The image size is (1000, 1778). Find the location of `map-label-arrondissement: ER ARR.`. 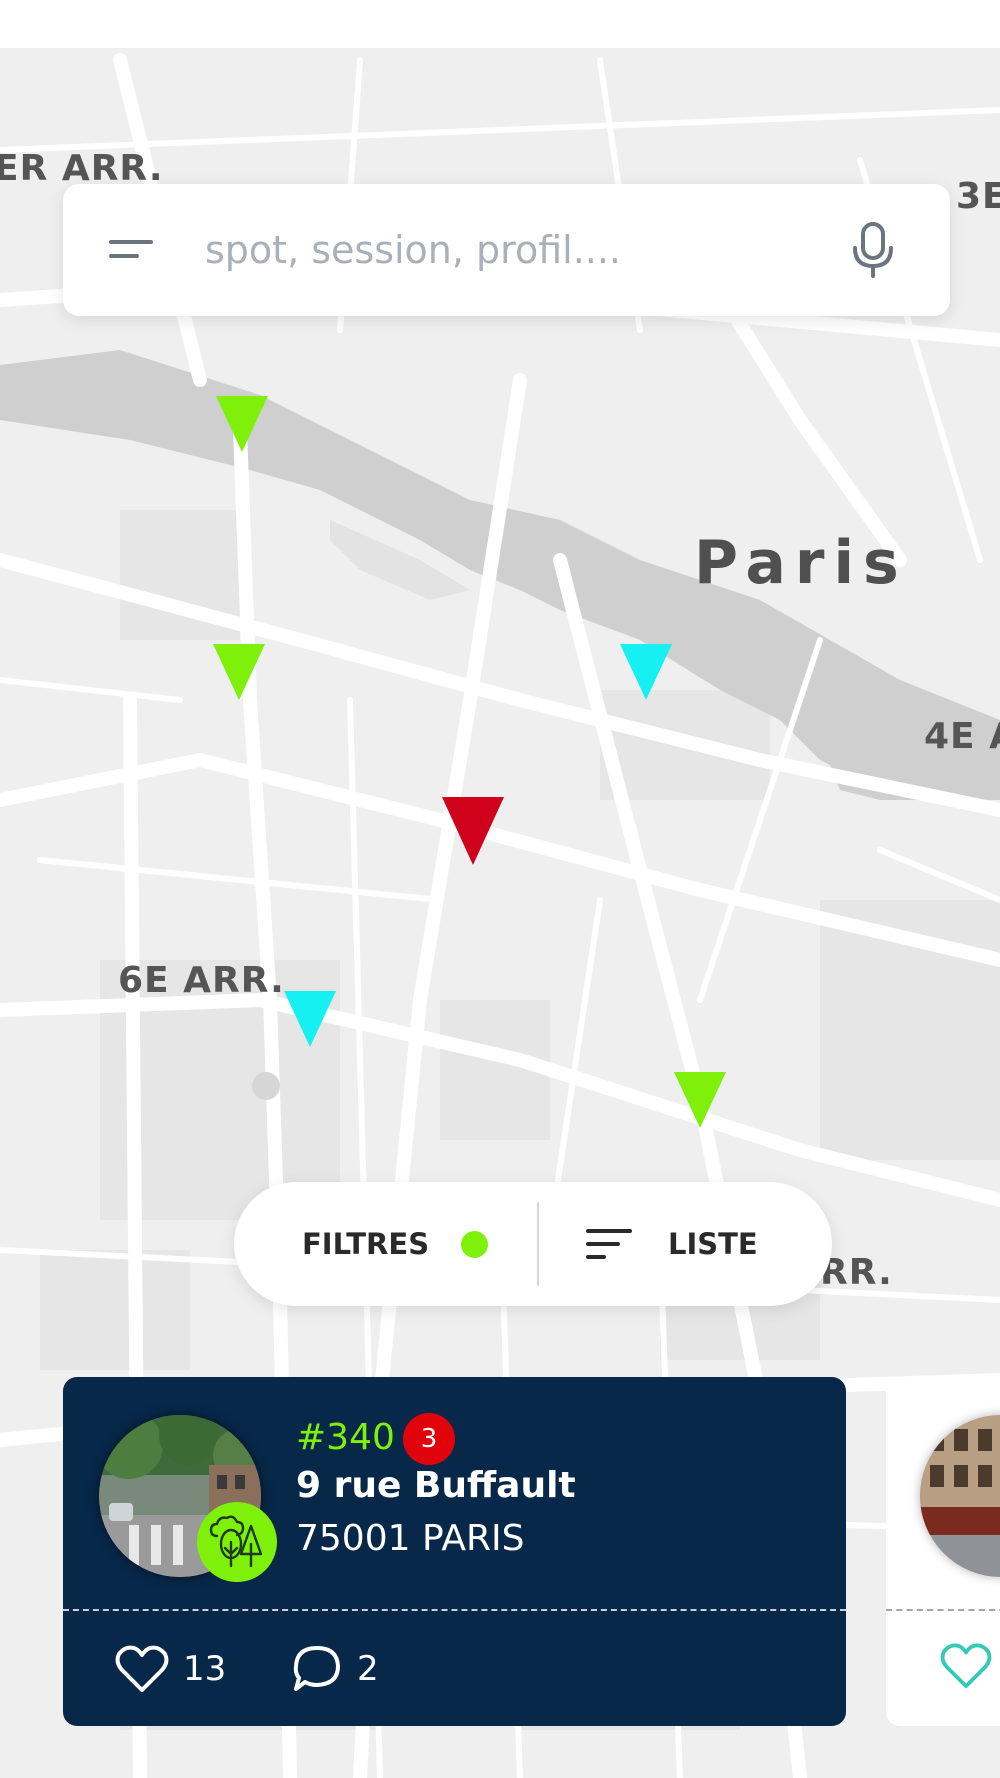

map-label-arrondissement: ER ARR. is located at coordinates (82, 168).